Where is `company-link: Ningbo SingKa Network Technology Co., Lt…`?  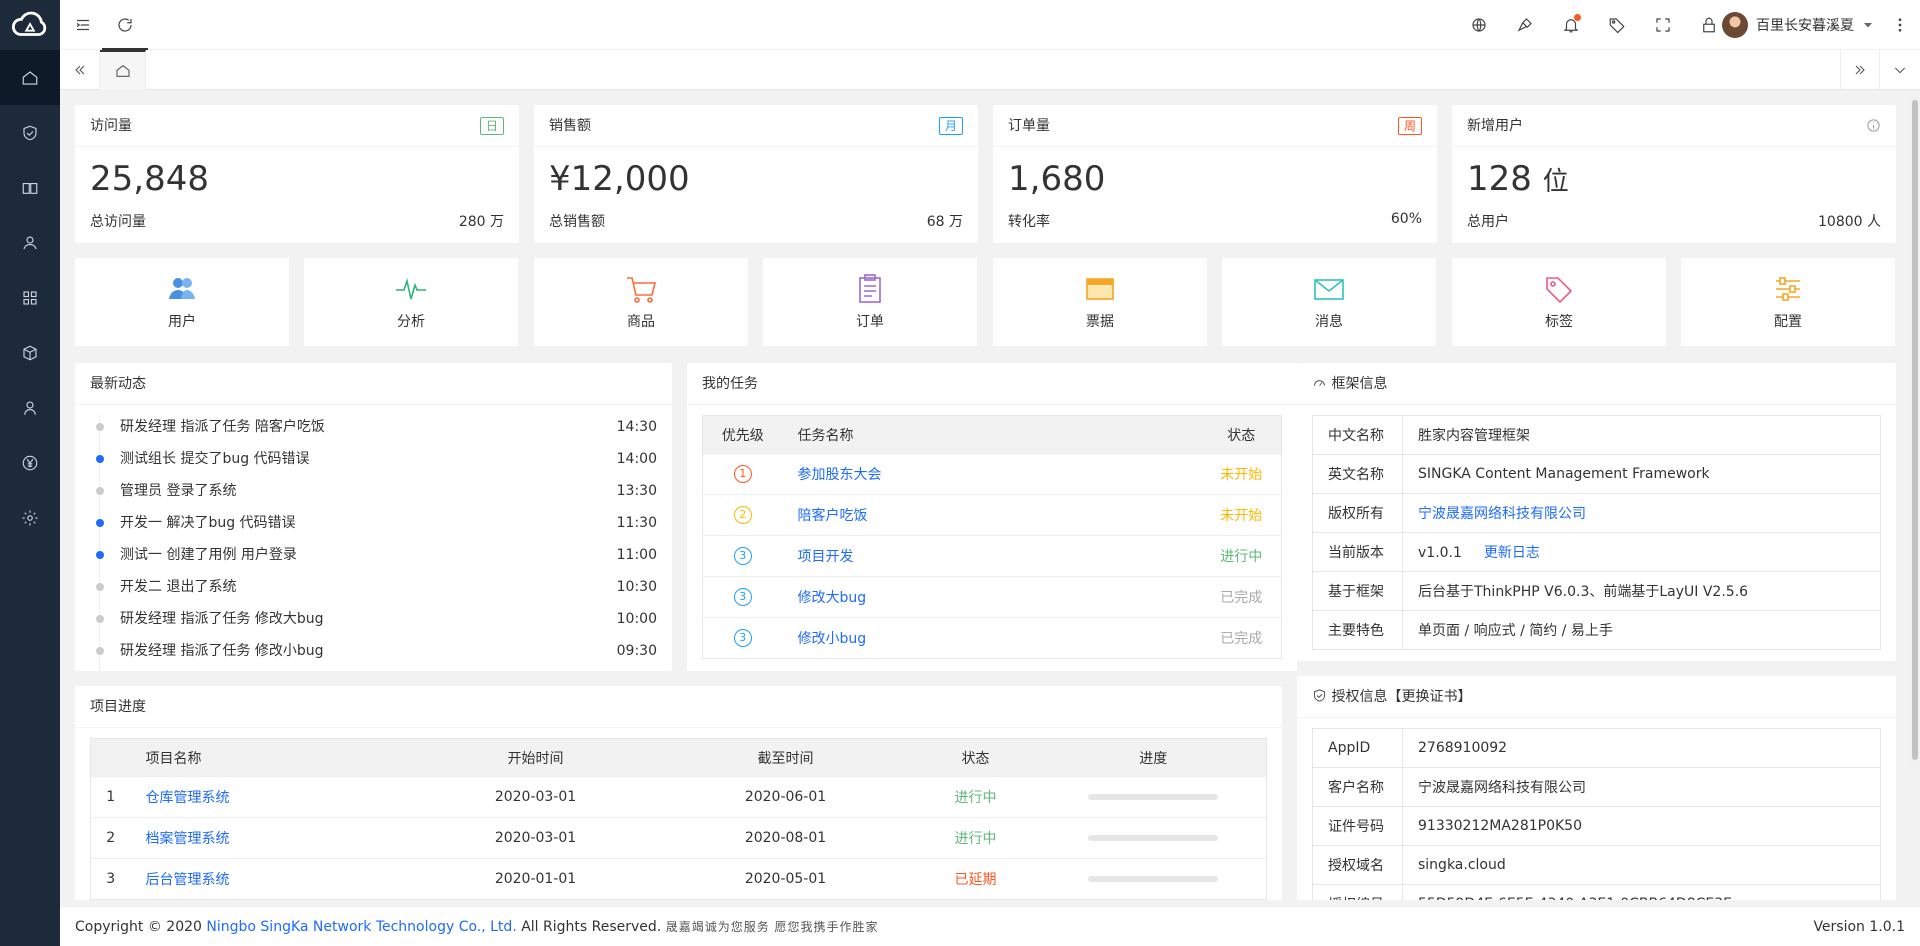 company-link: Ningbo SingKa Network Technology Co., Lt… is located at coordinates (361, 927).